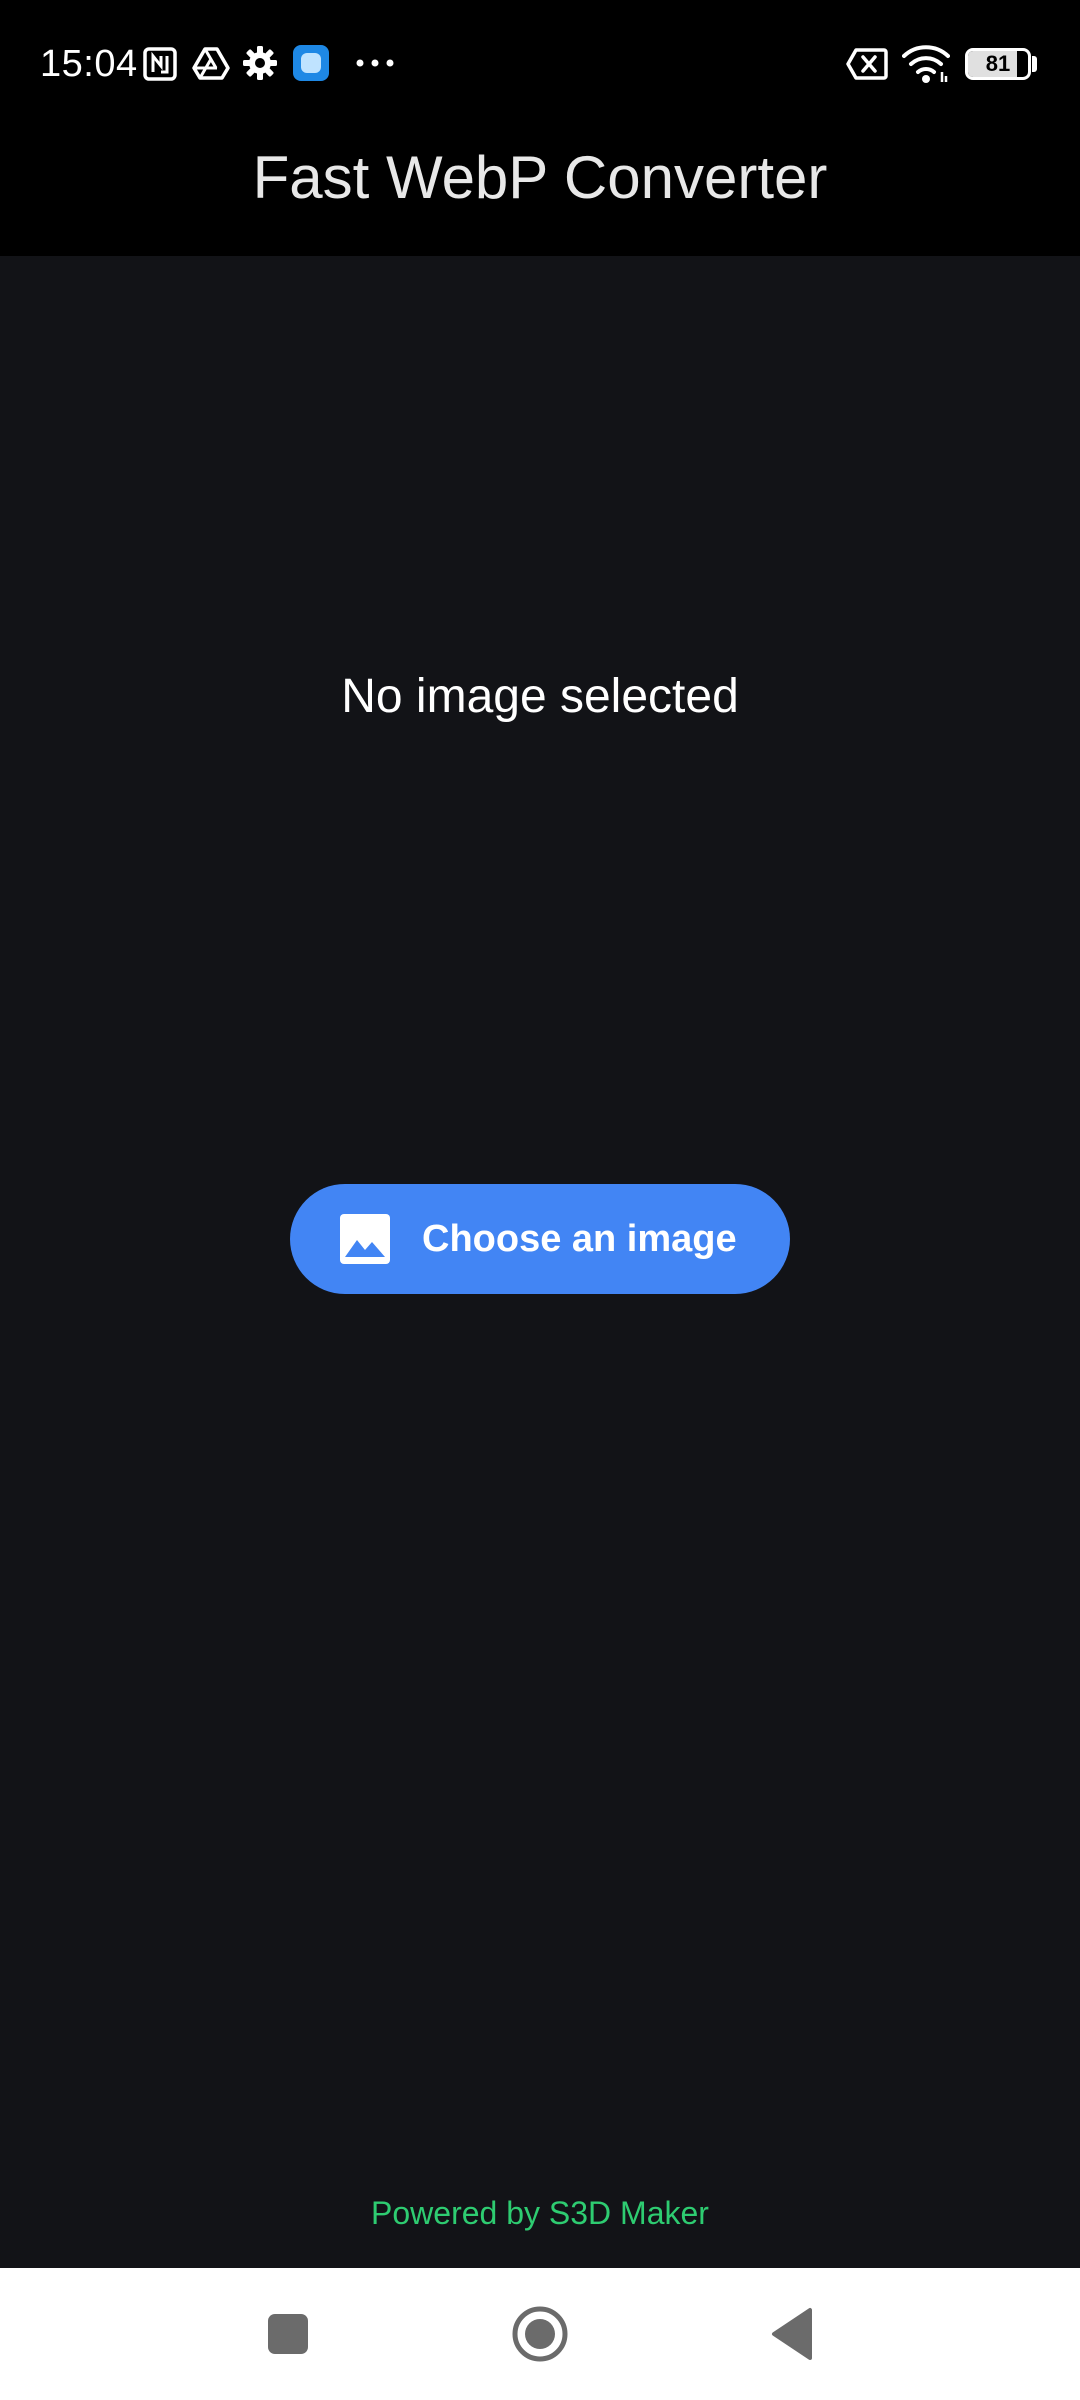 The image size is (1080, 2400). What do you see at coordinates (365, 1239) in the screenshot?
I see `image-icon` at bounding box center [365, 1239].